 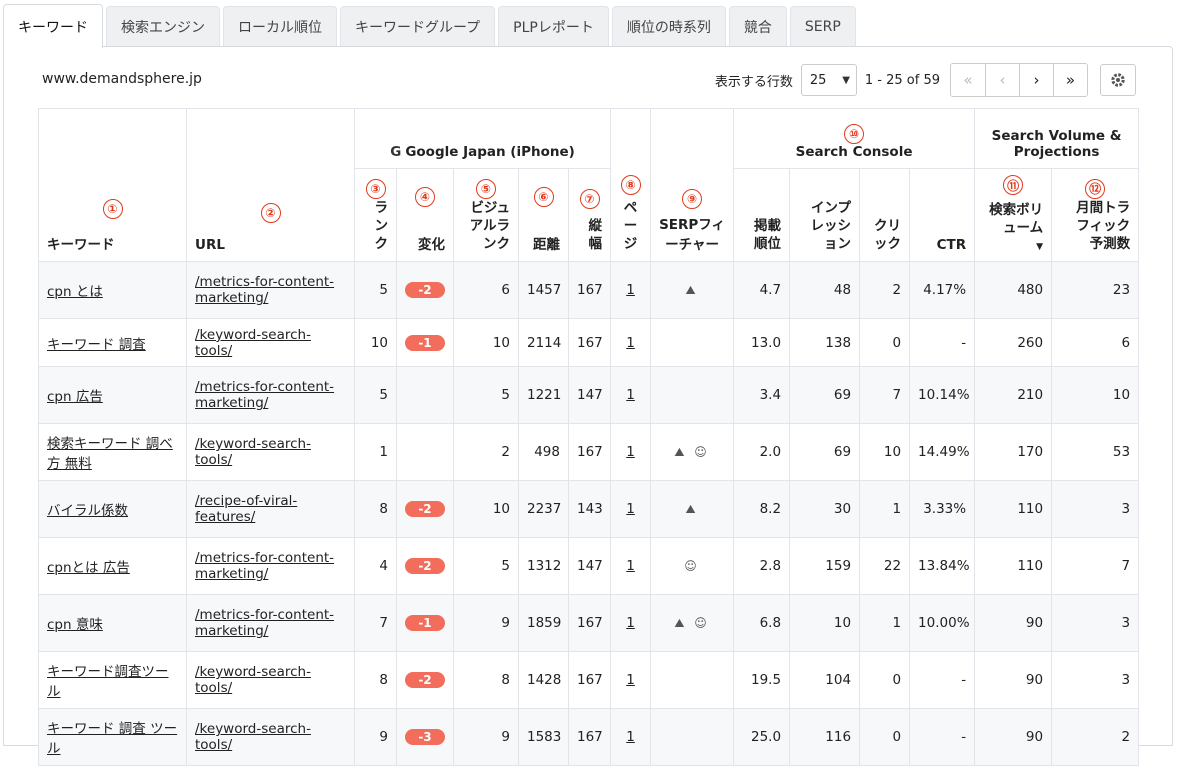 What do you see at coordinates (543, 215) in the screenshot?
I see `col-distance: ⑥ 距離` at bounding box center [543, 215].